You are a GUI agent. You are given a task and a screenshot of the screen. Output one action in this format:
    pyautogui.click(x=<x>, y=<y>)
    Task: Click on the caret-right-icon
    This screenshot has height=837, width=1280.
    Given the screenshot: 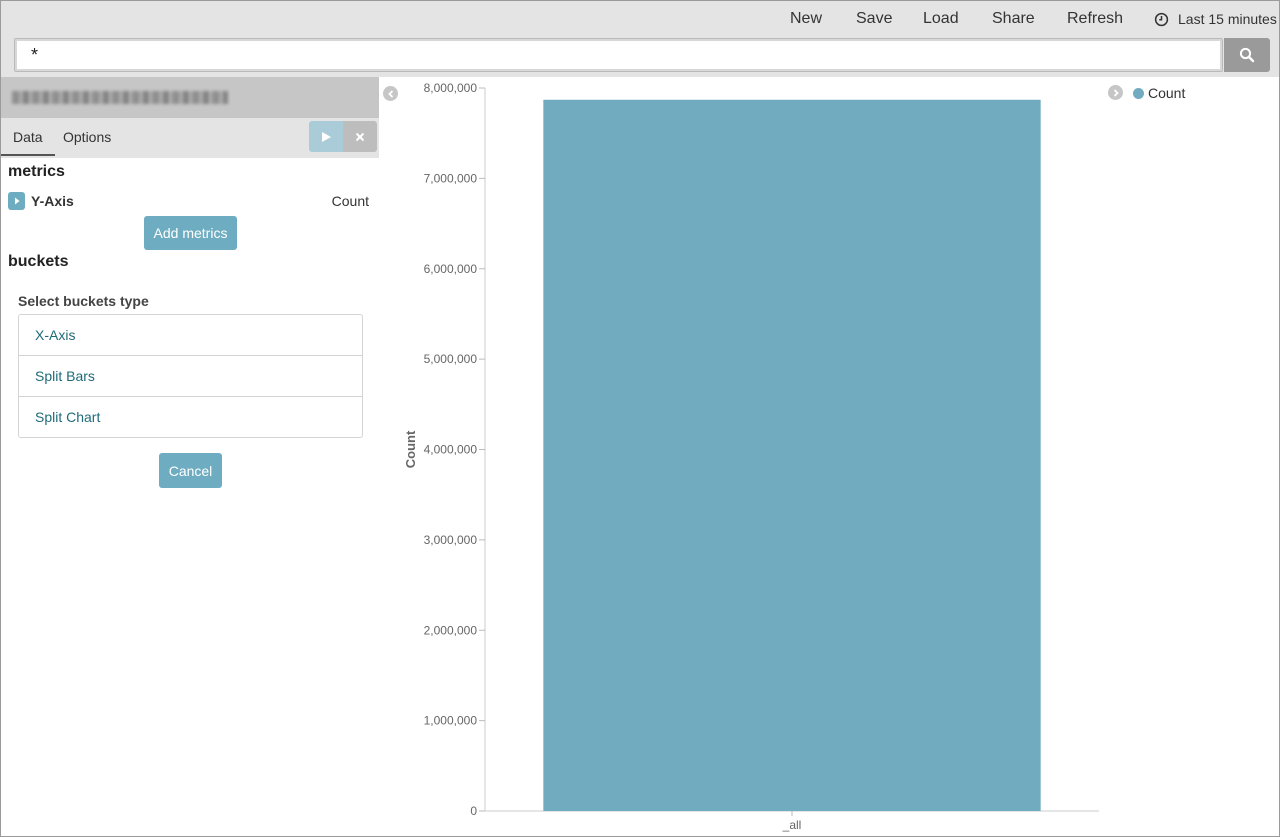 What is the action you would take?
    pyautogui.click(x=16, y=201)
    